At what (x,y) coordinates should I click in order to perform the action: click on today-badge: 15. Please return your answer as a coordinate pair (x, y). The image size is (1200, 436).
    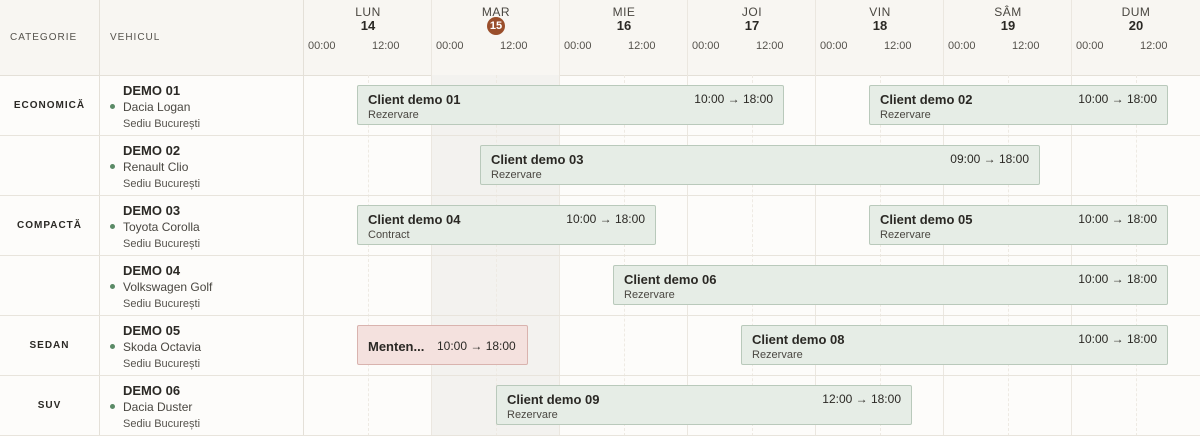
    Looking at the image, I should click on (496, 26).